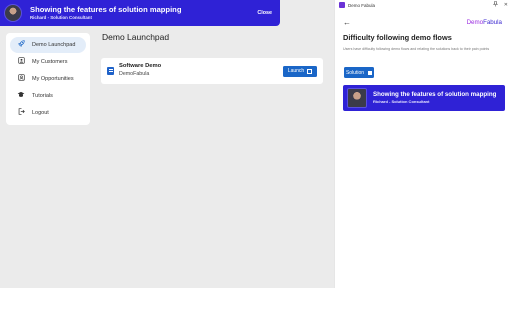 The width and height of the screenshot is (512, 320). I want to click on panel-title: Difficulty following demo flows, so click(397, 37).